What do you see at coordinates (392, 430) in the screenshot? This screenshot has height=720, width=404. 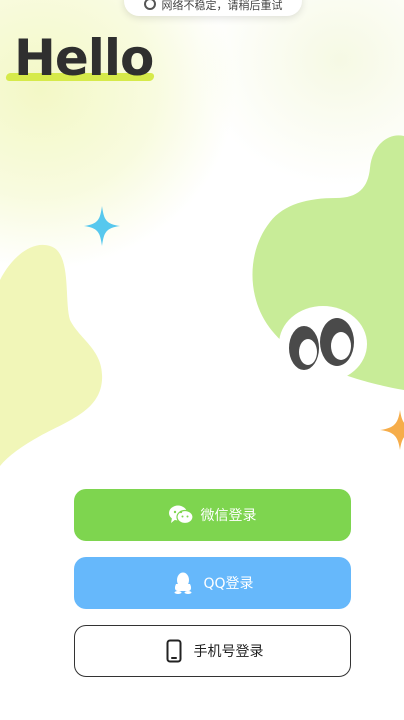 I see `orange-sparkle-icon` at bounding box center [392, 430].